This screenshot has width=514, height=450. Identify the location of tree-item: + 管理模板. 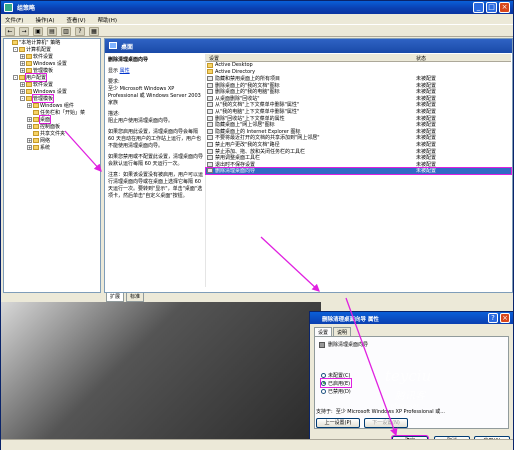
(52, 70).